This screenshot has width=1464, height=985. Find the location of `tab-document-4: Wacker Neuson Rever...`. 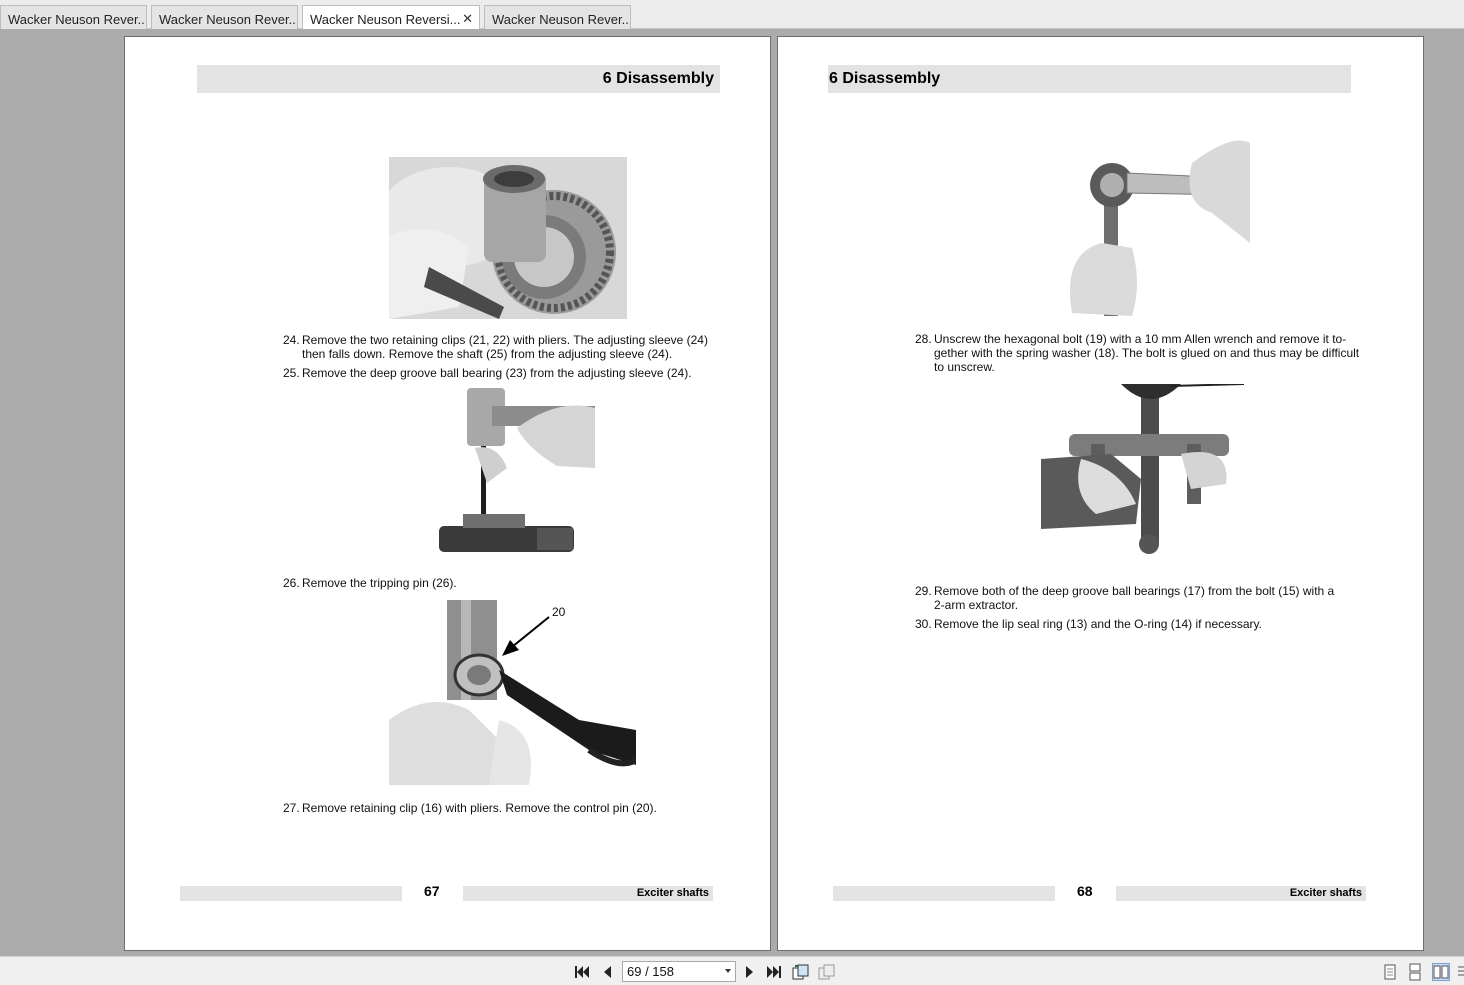

tab-document-4: Wacker Neuson Rever... is located at coordinates (557, 17).